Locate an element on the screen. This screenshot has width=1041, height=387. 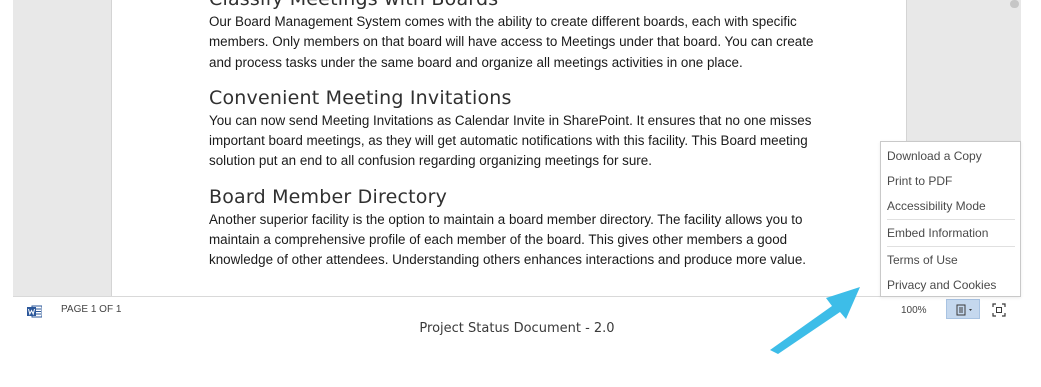
view-mode-button is located at coordinates (963, 309).